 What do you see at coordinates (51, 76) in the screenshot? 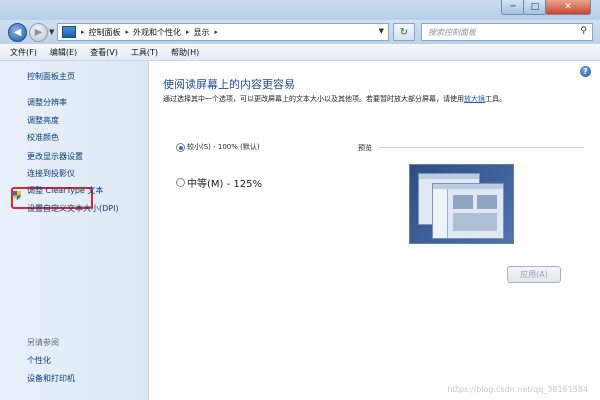
I see `sidebar-item-control-panel-home: 控制面板主页` at bounding box center [51, 76].